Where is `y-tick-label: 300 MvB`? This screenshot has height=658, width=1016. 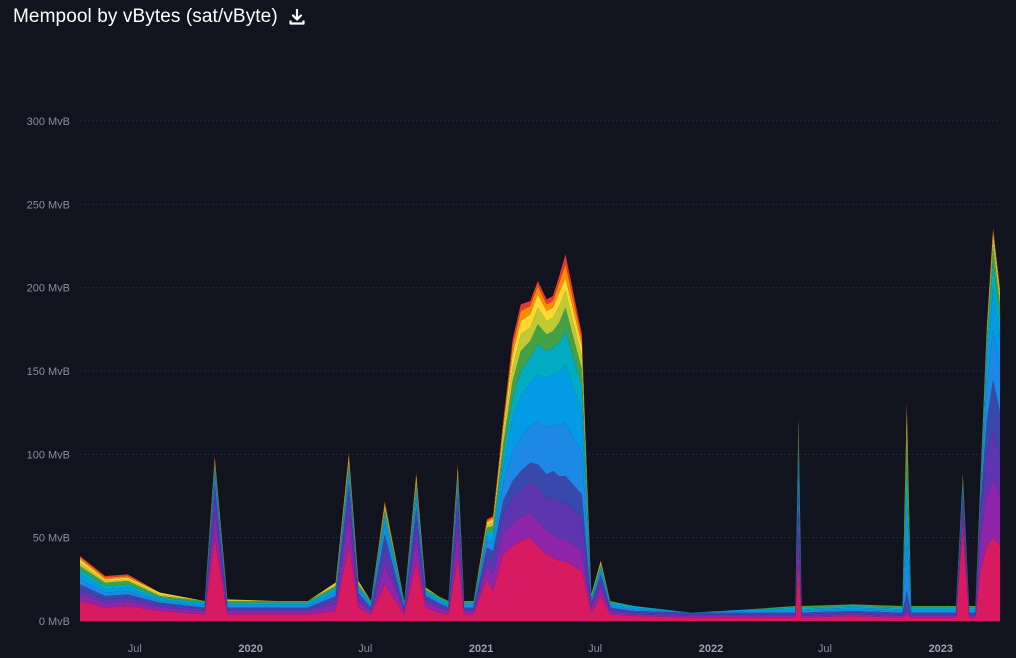 y-tick-label: 300 MvB is located at coordinates (48, 122).